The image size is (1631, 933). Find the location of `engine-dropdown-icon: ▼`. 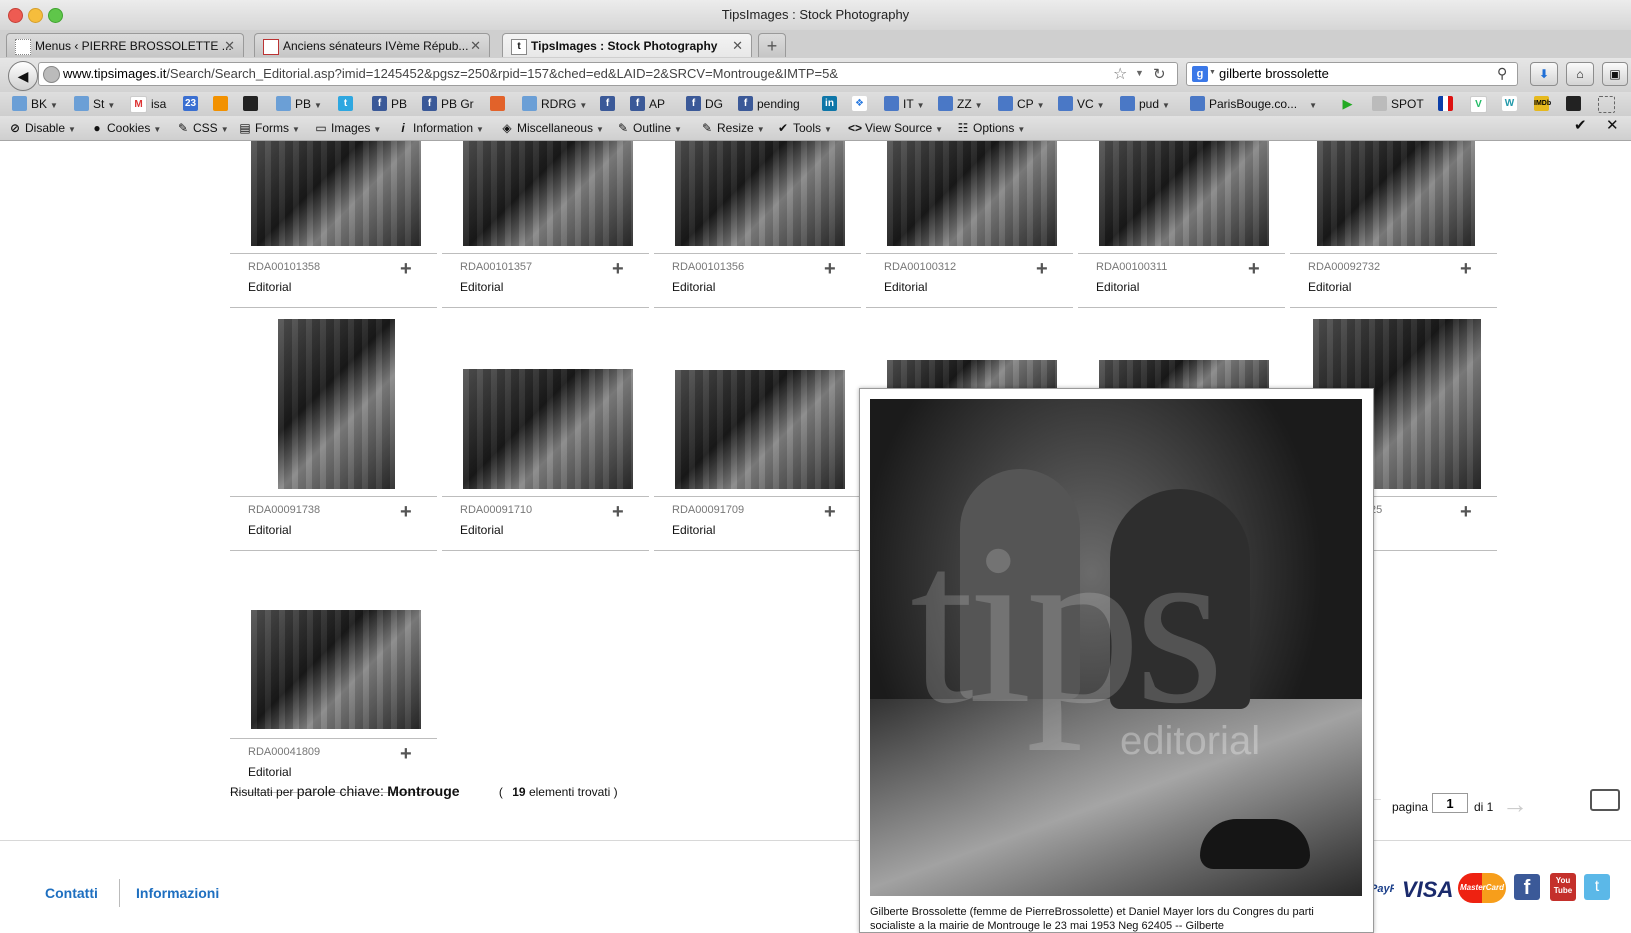

engine-dropdown-icon: ▼ is located at coordinates (1212, 72).